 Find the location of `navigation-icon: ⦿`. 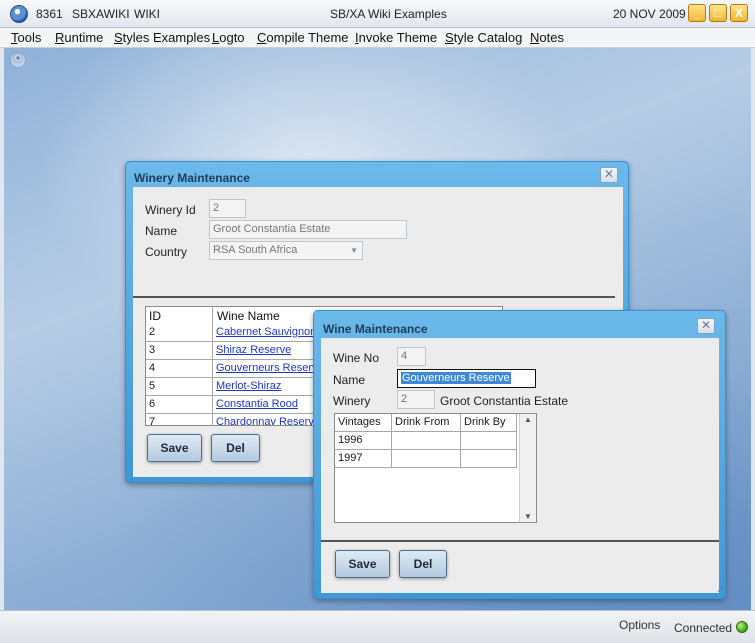

navigation-icon: ⦿ is located at coordinates (18, 60).